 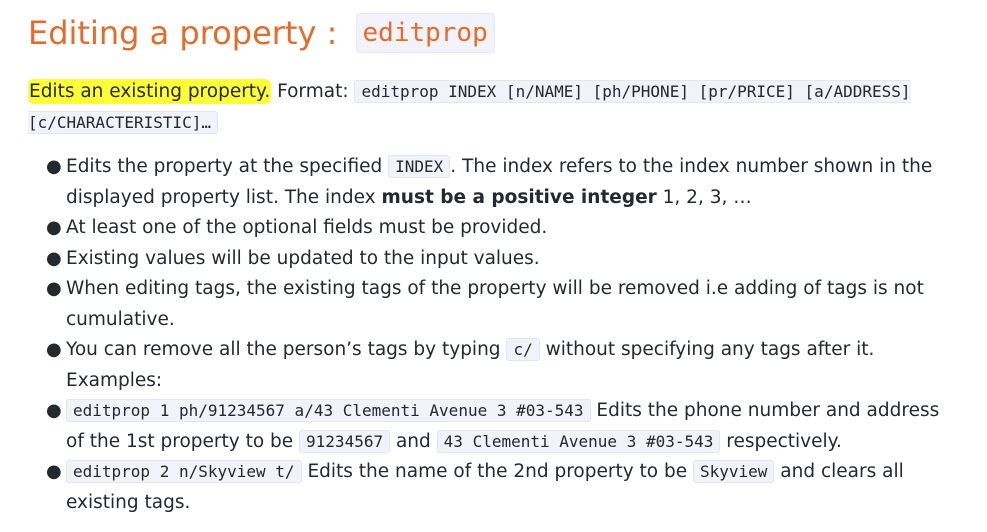 What do you see at coordinates (345, 441) in the screenshot?
I see `inline-code: 91234567` at bounding box center [345, 441].